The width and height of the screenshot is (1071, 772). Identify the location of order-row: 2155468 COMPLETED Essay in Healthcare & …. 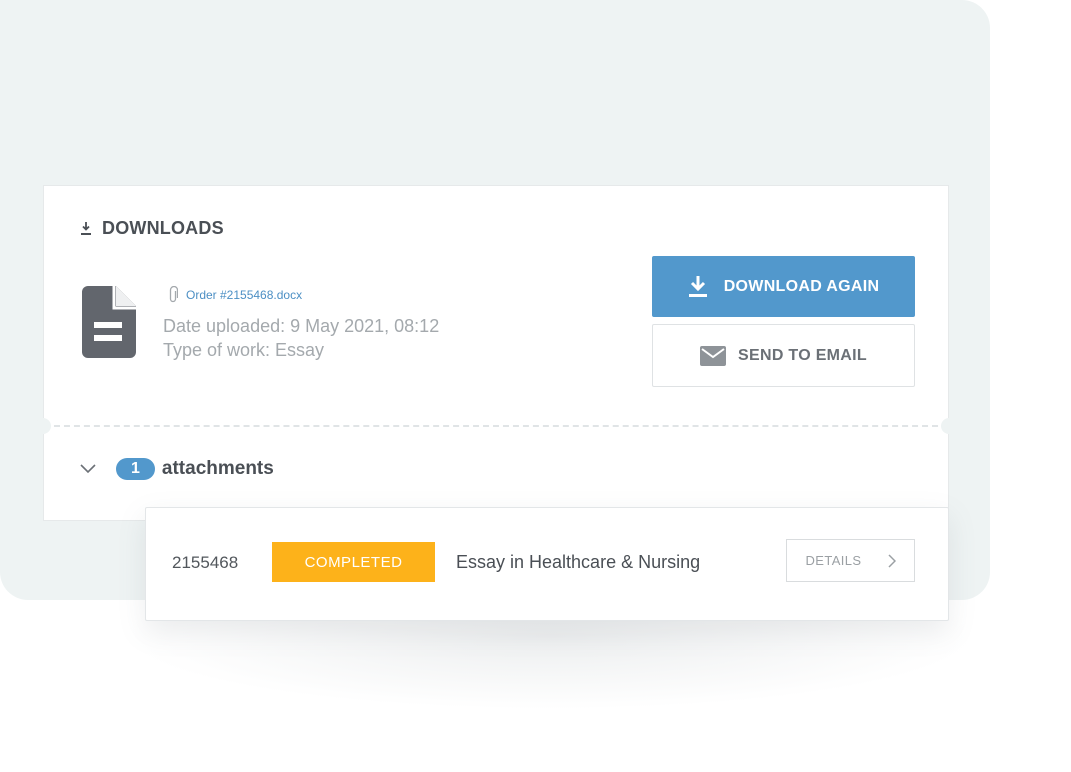
(547, 564).